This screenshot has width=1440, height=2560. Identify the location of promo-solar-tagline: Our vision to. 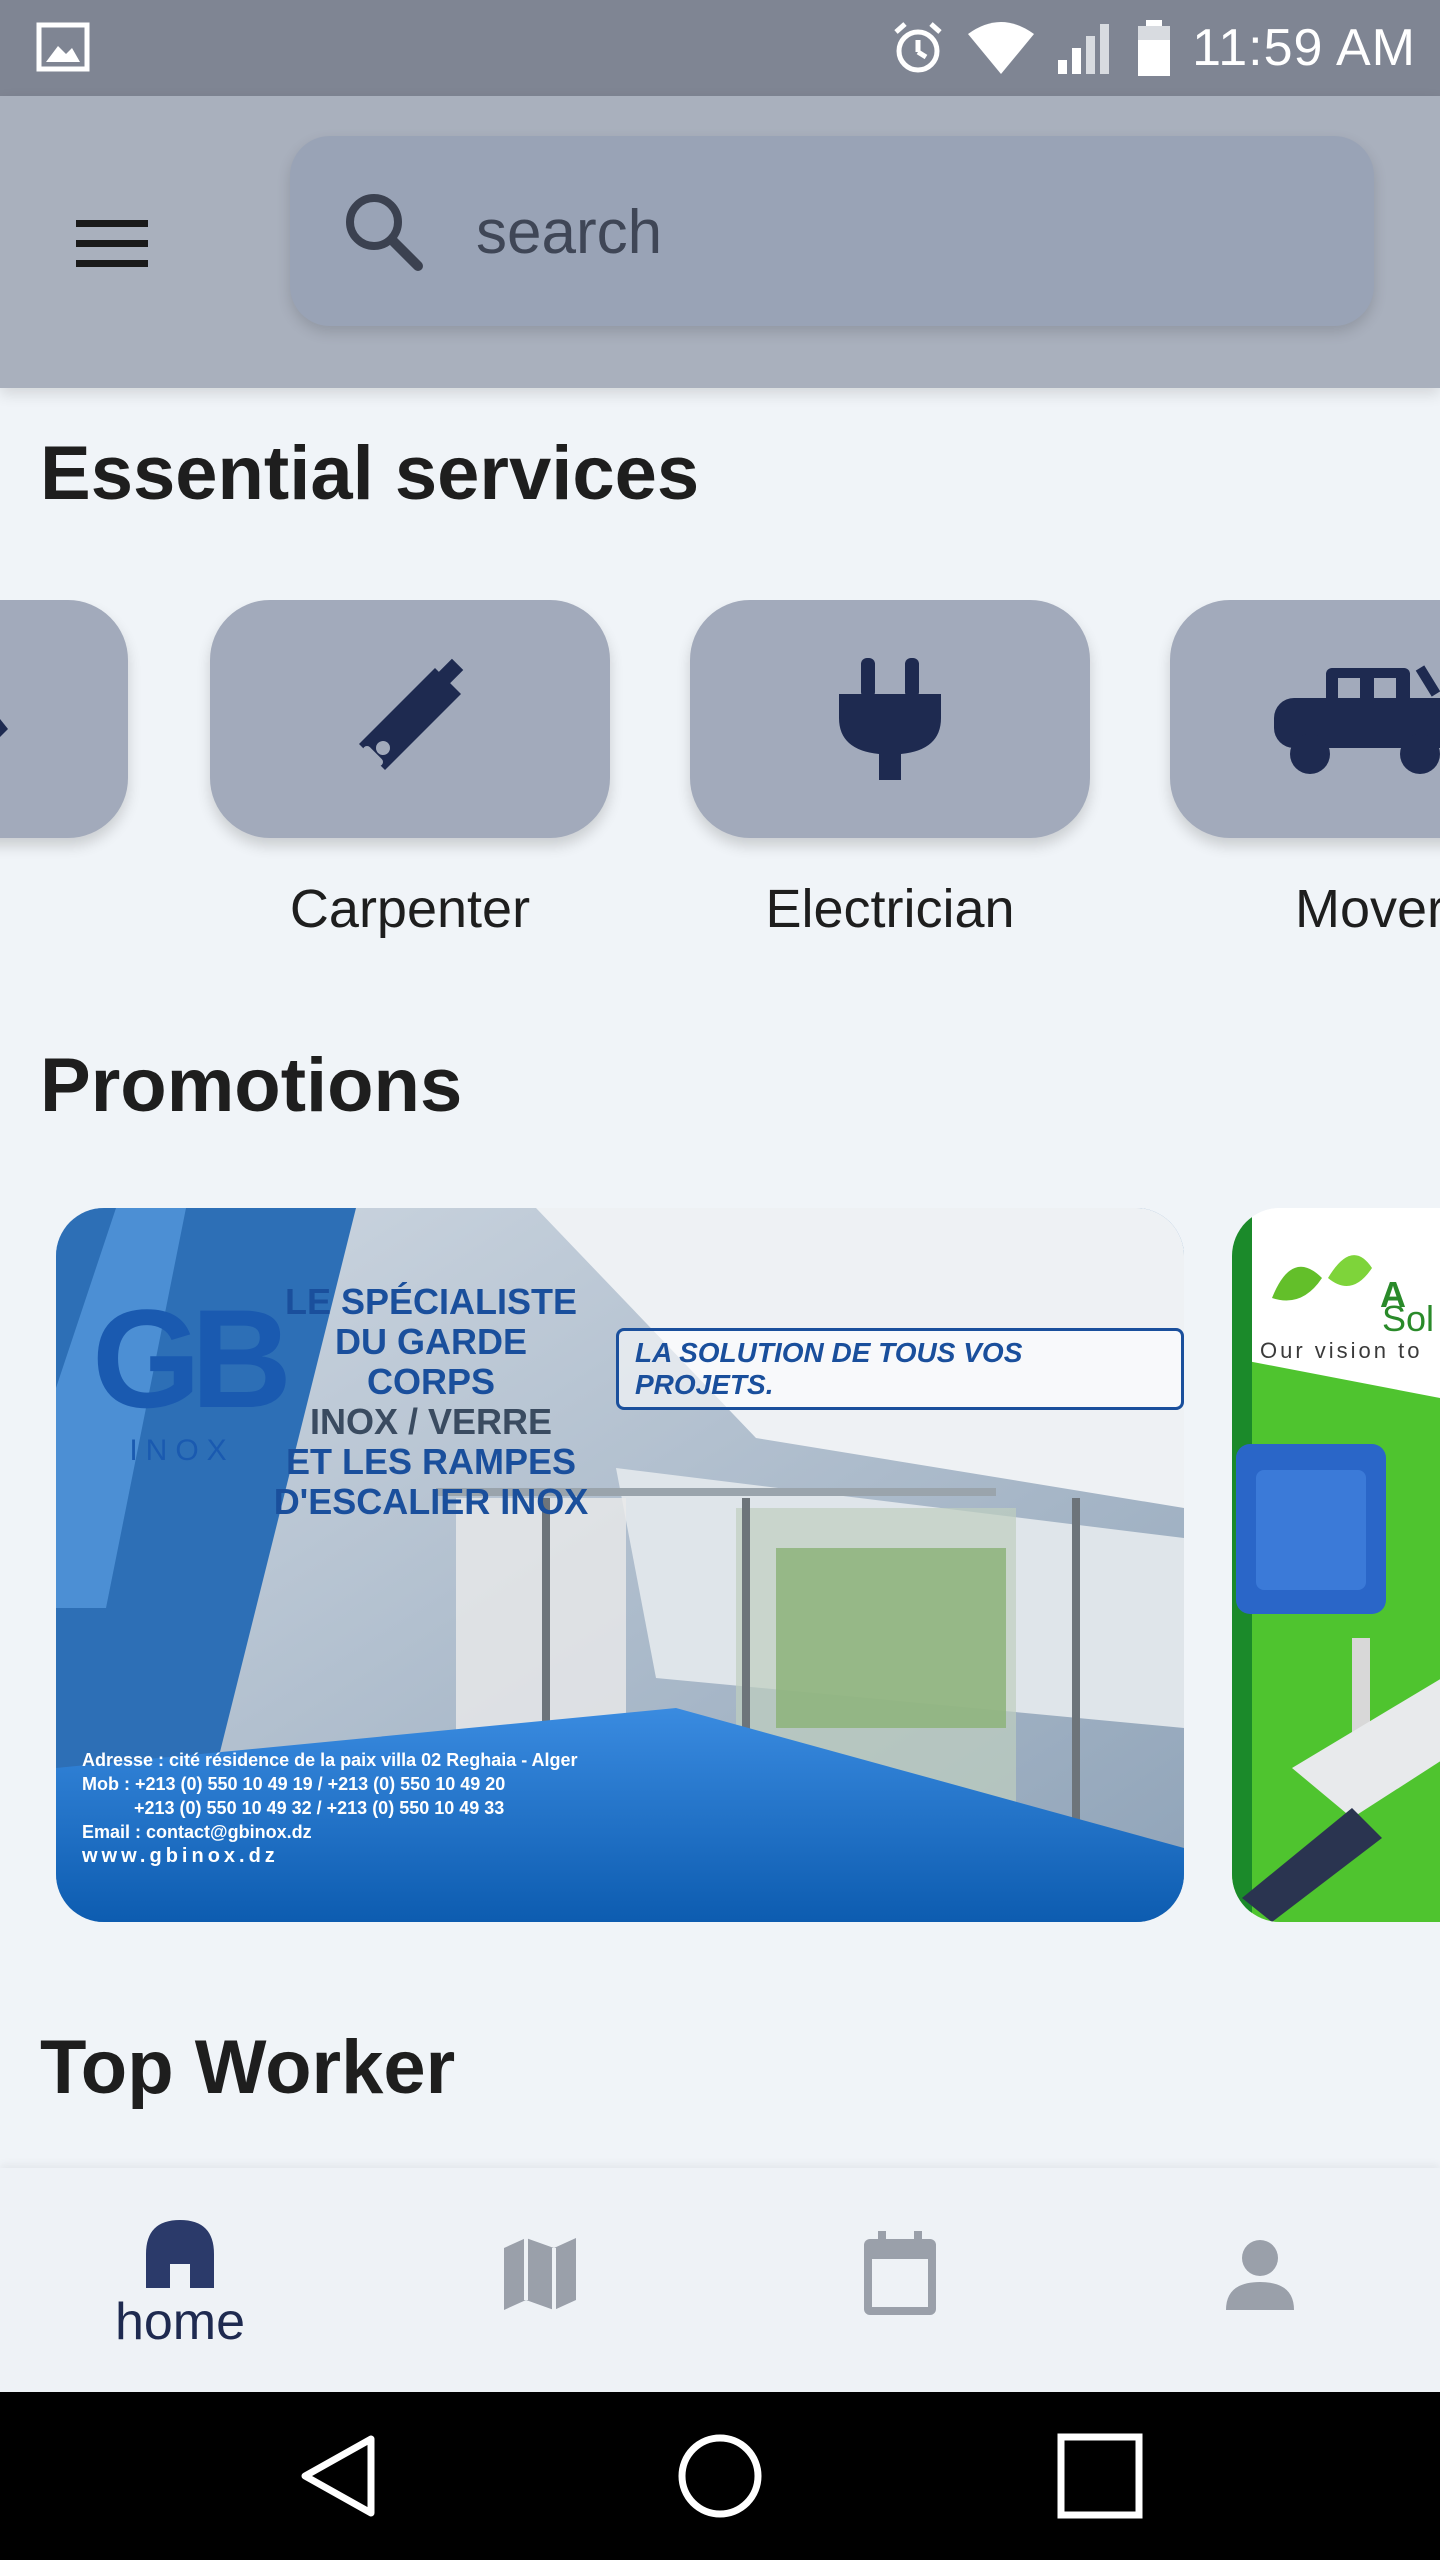
(1341, 1350).